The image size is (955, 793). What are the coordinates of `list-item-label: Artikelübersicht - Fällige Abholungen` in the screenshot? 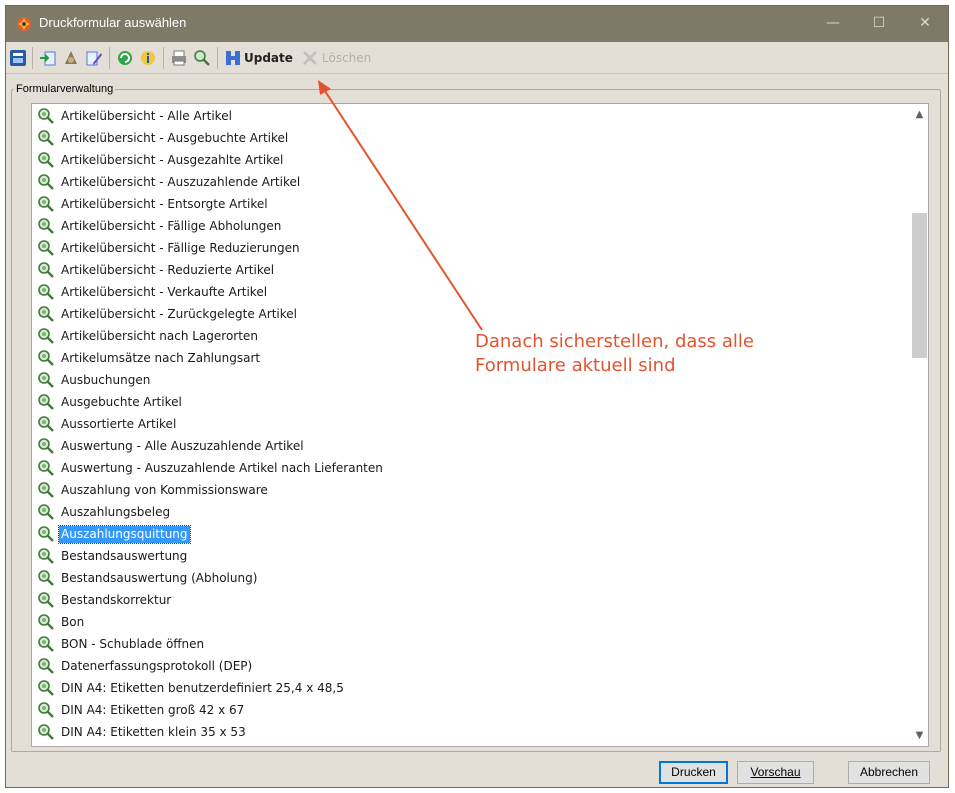 It's located at (171, 226).